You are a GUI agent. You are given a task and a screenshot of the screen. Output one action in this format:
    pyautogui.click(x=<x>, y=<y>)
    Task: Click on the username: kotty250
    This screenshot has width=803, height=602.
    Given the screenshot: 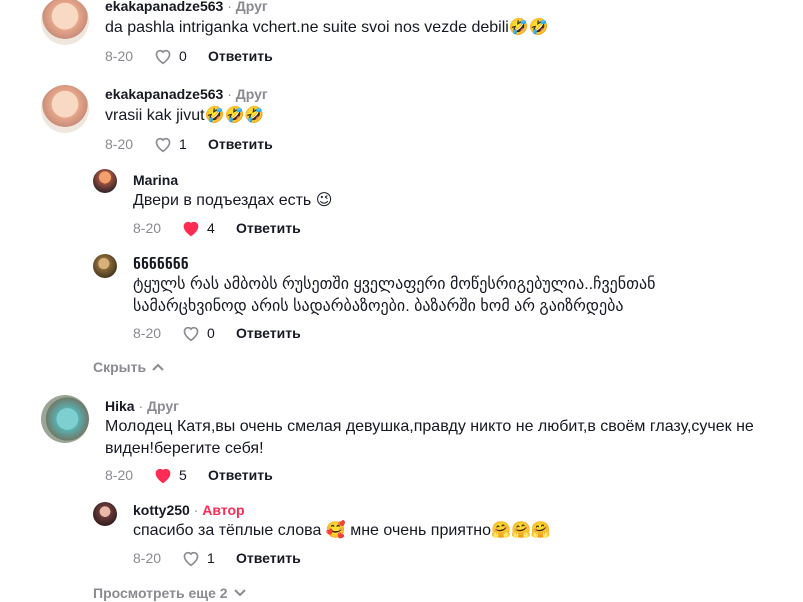 What is the action you would take?
    pyautogui.click(x=161, y=510)
    